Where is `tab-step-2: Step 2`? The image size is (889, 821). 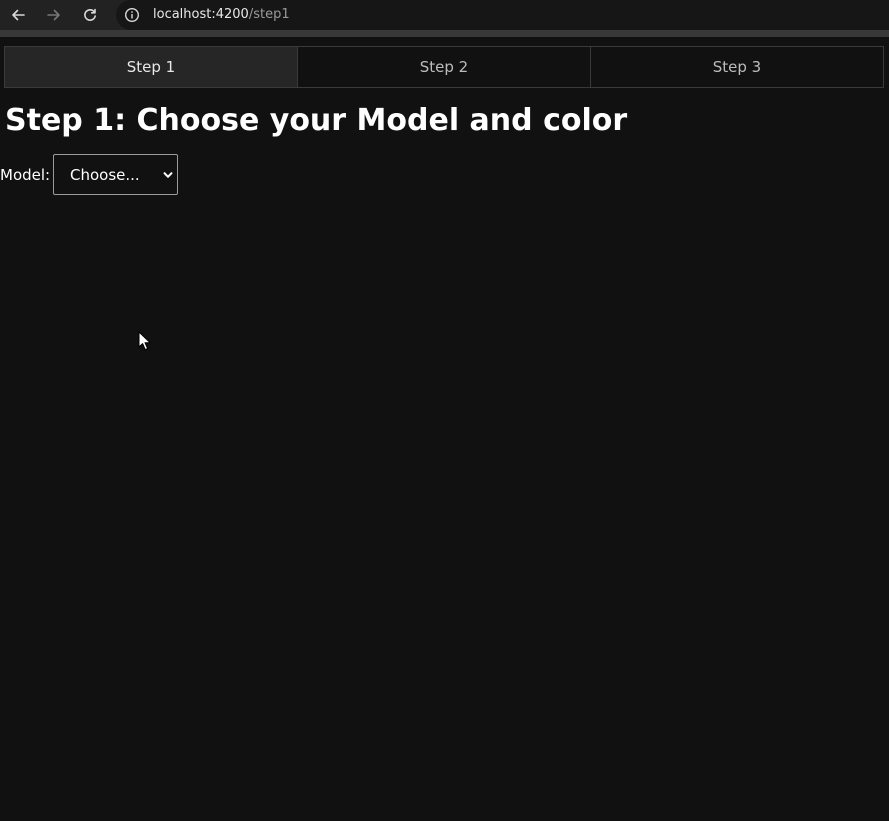 tab-step-2: Step 2 is located at coordinates (444, 67).